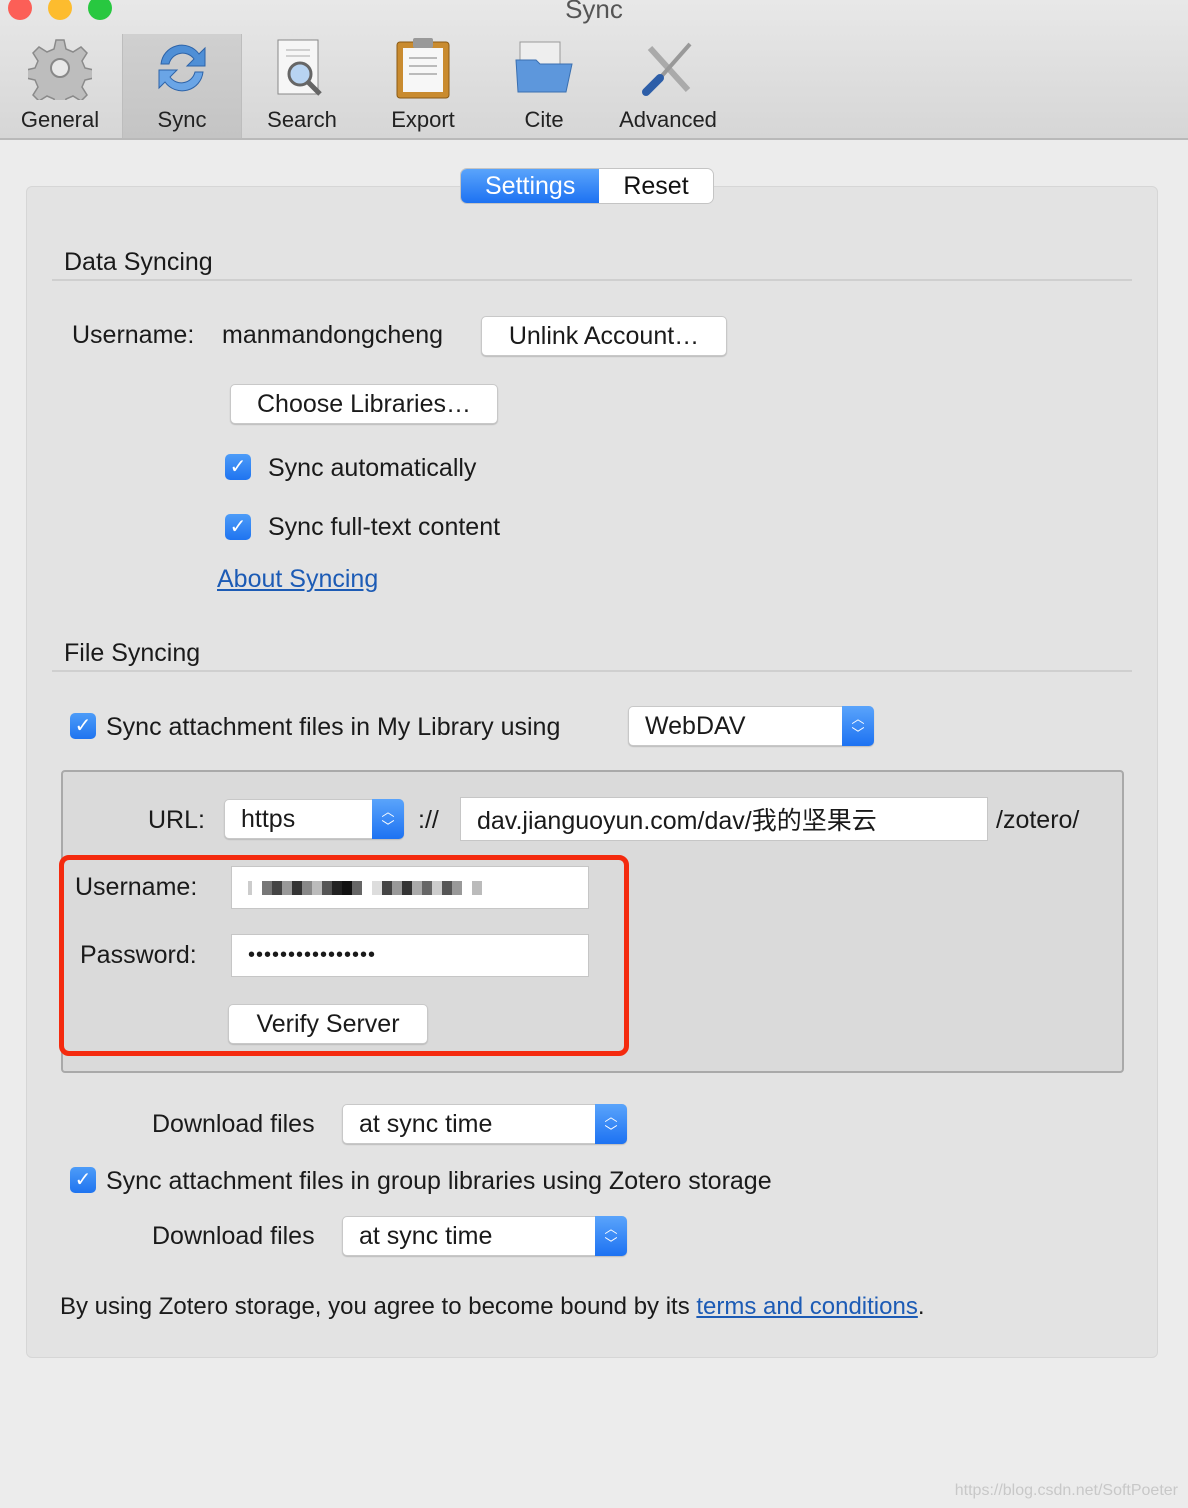 This screenshot has height=1508, width=1188. Describe the element at coordinates (182, 68) in the screenshot. I see `sync-icon` at that location.